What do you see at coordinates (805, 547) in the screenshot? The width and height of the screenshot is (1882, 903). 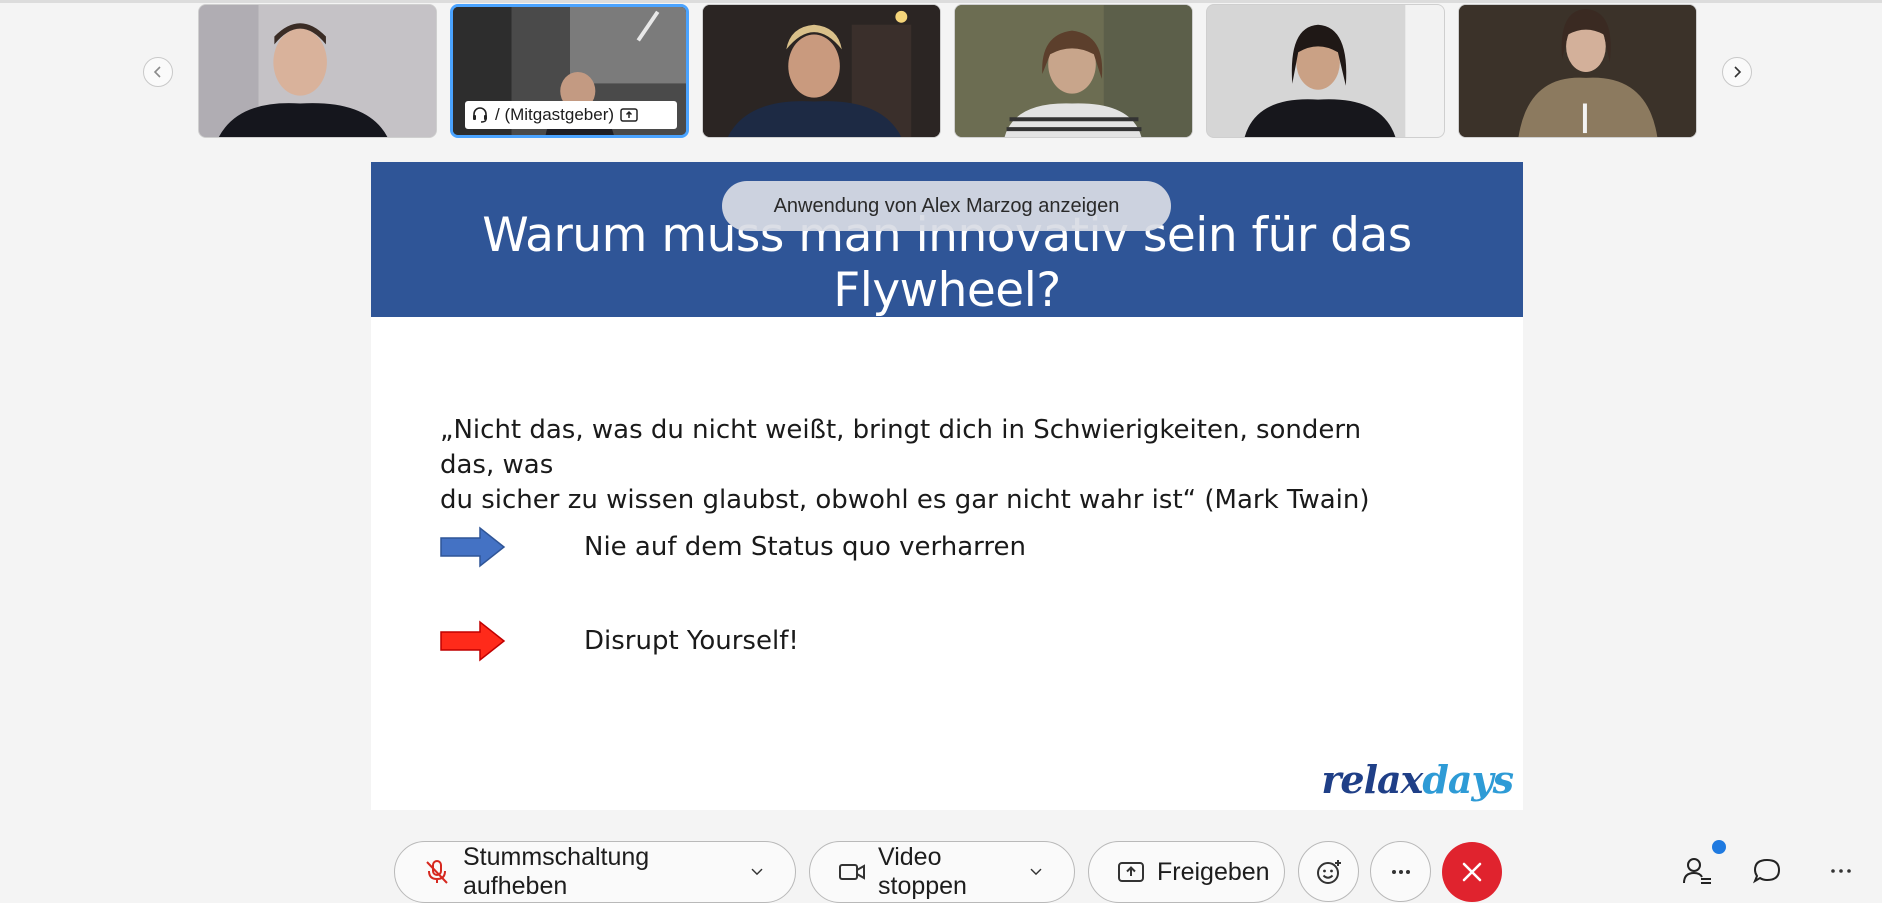 I see `slide-bullet-1: Nie auf dem Status quo verharren` at bounding box center [805, 547].